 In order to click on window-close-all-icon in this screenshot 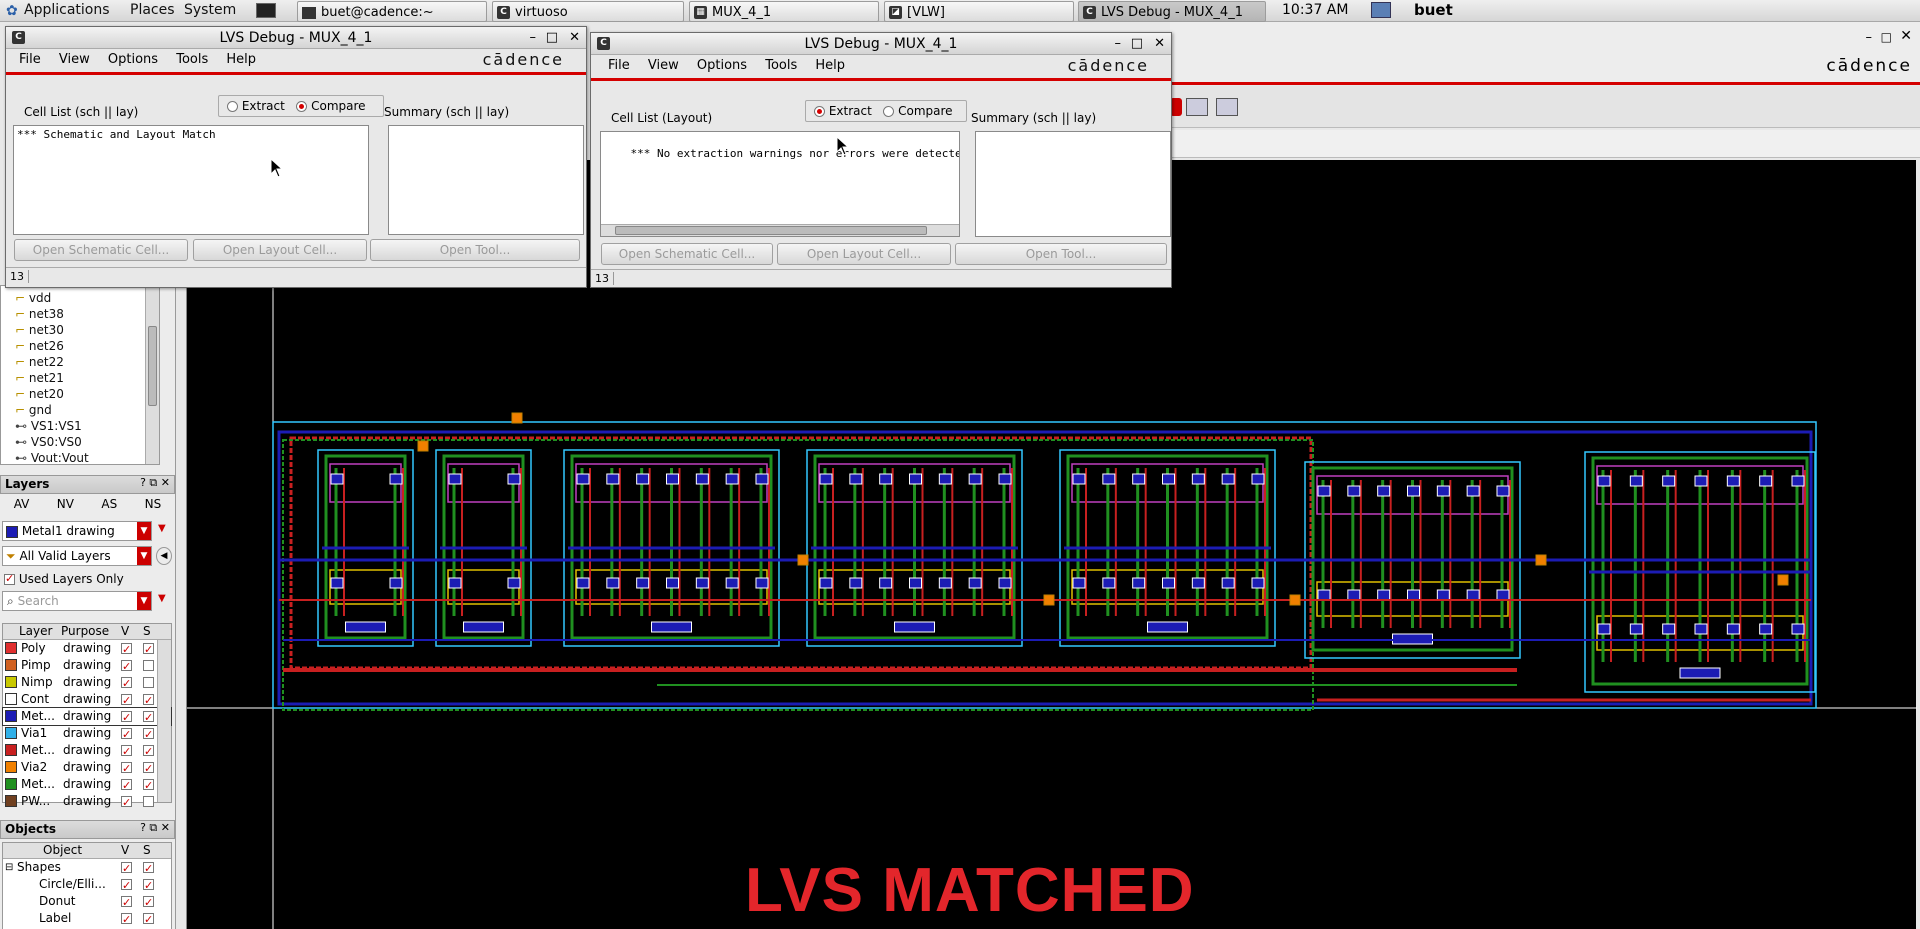, I will do `click(1227, 107)`.